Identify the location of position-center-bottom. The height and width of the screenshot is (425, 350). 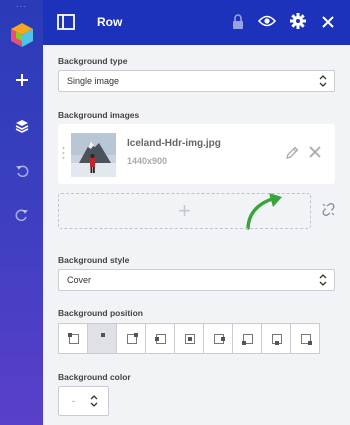
(276, 338).